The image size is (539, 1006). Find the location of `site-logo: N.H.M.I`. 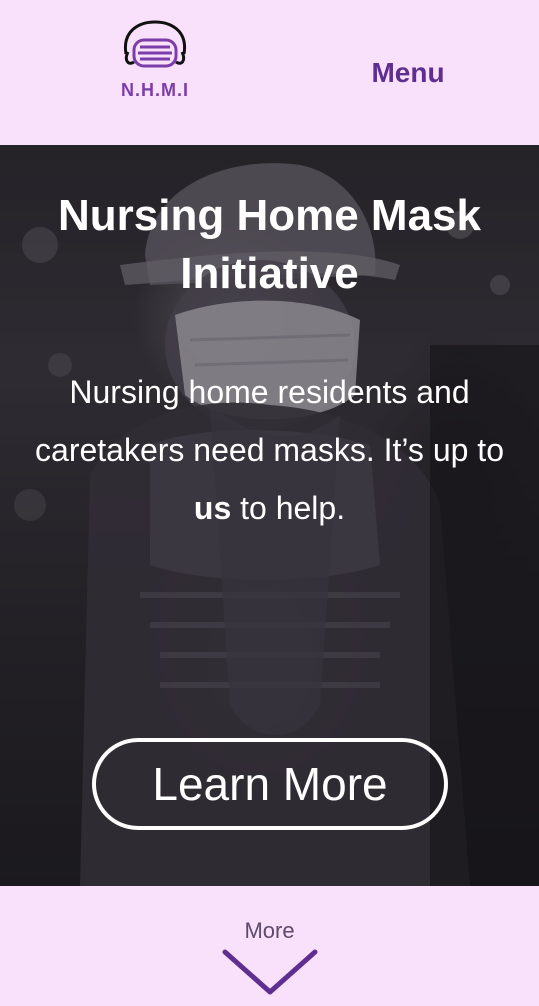

site-logo: N.H.M.I is located at coordinates (155, 63).